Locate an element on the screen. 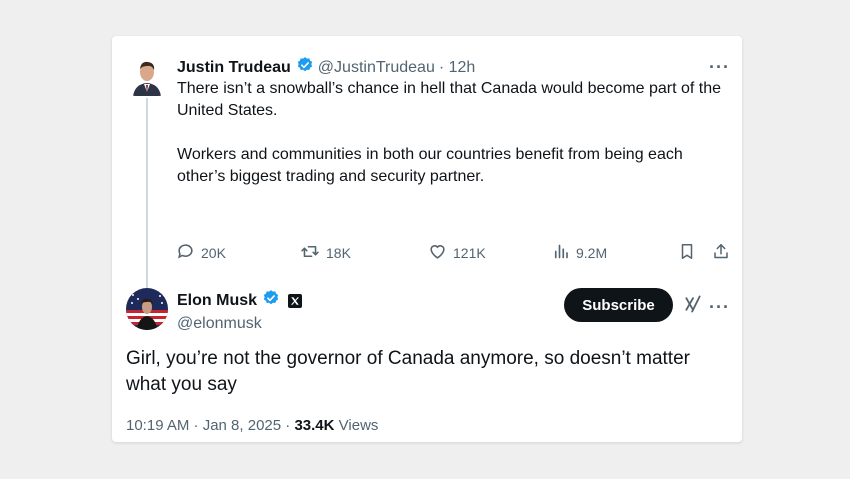 The height and width of the screenshot is (479, 850). views-count: 33.4K is located at coordinates (314, 425).